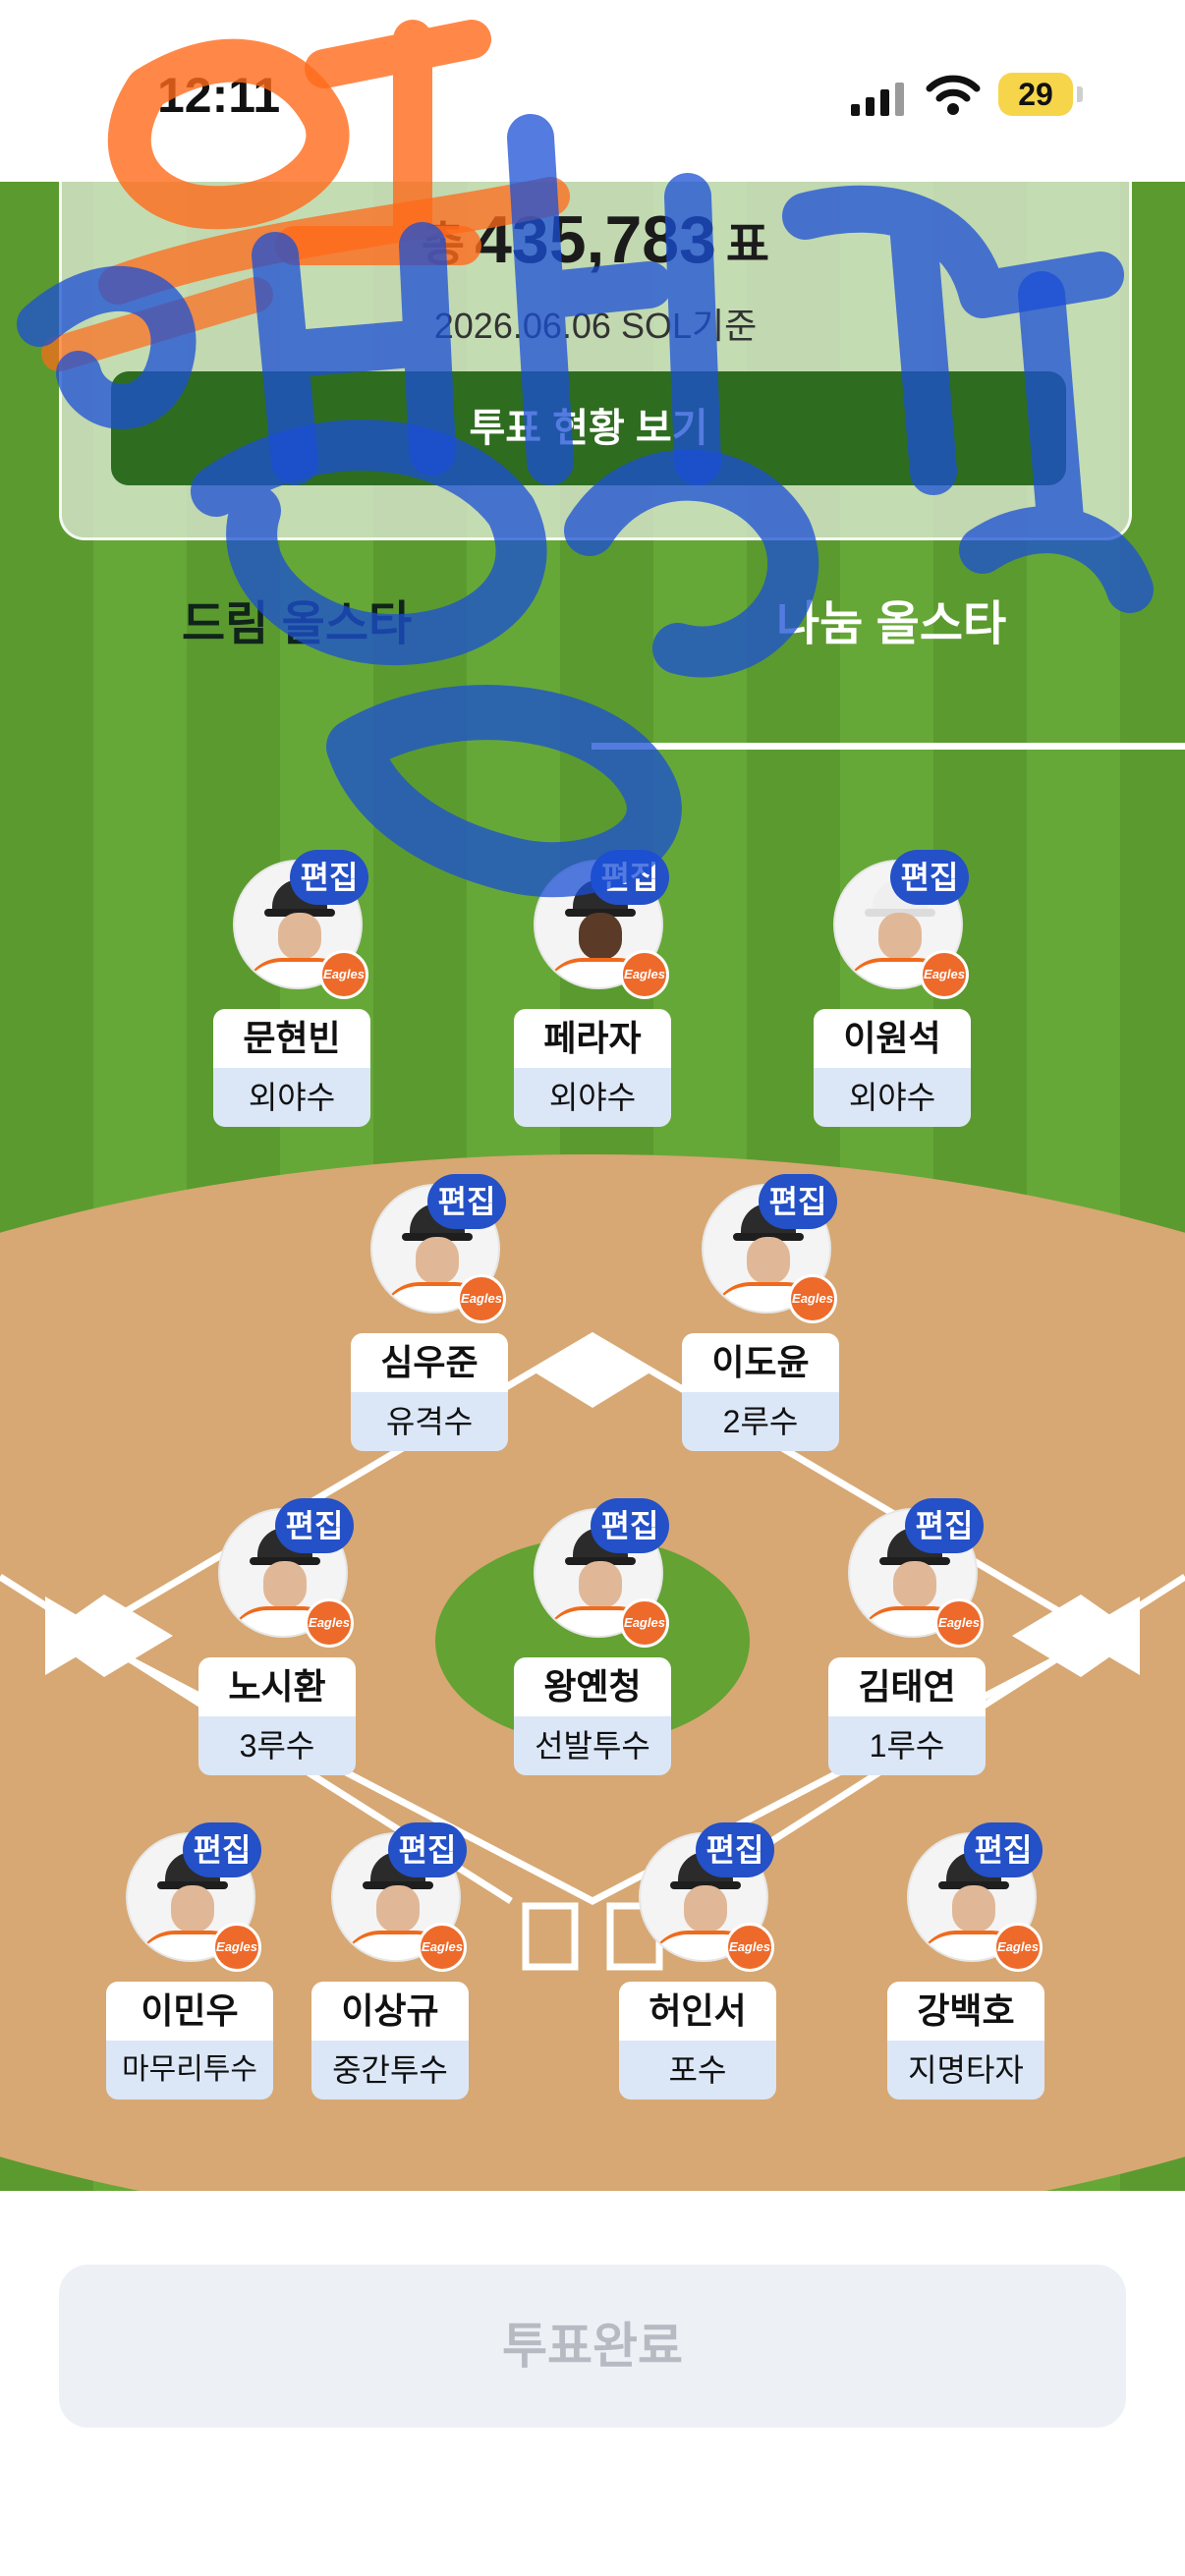  What do you see at coordinates (592, 1745) in the screenshot?
I see `player-position: 선발투수` at bounding box center [592, 1745].